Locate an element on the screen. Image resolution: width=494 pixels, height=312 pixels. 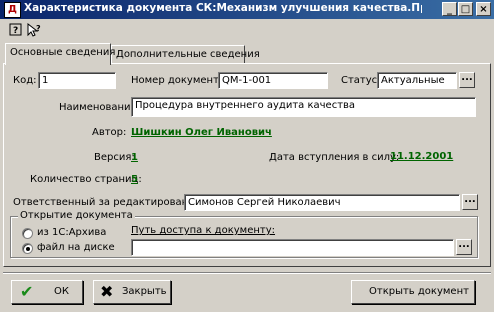
path-label: Путь доступа к документу: is located at coordinates (203, 230).